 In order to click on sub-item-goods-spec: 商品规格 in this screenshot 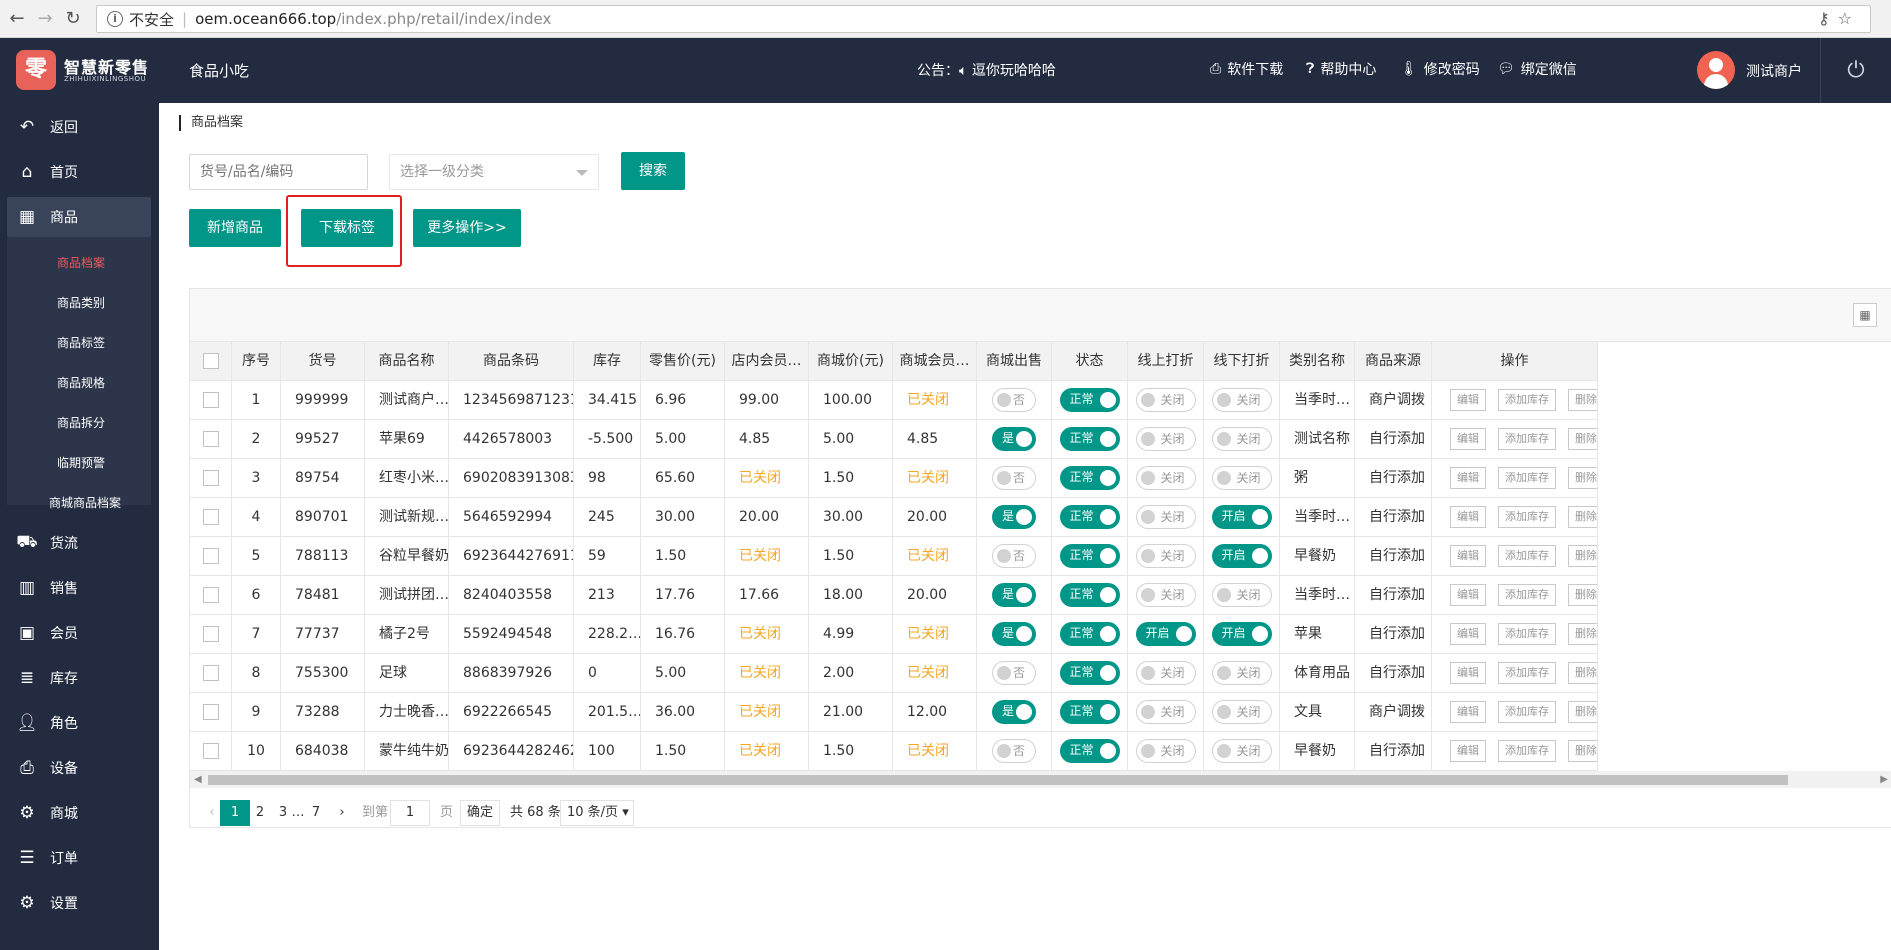, I will do `click(81, 382)`.